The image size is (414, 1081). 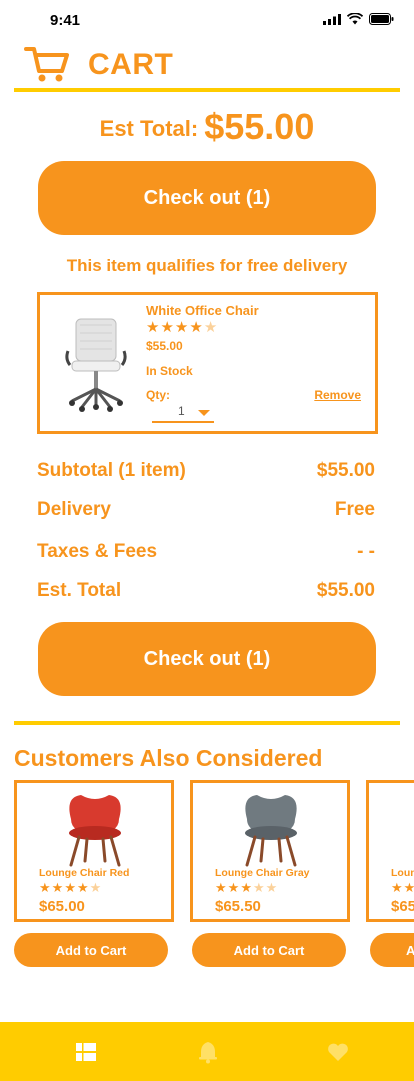 What do you see at coordinates (79, 590) in the screenshot?
I see `summary-label: Est. Total` at bounding box center [79, 590].